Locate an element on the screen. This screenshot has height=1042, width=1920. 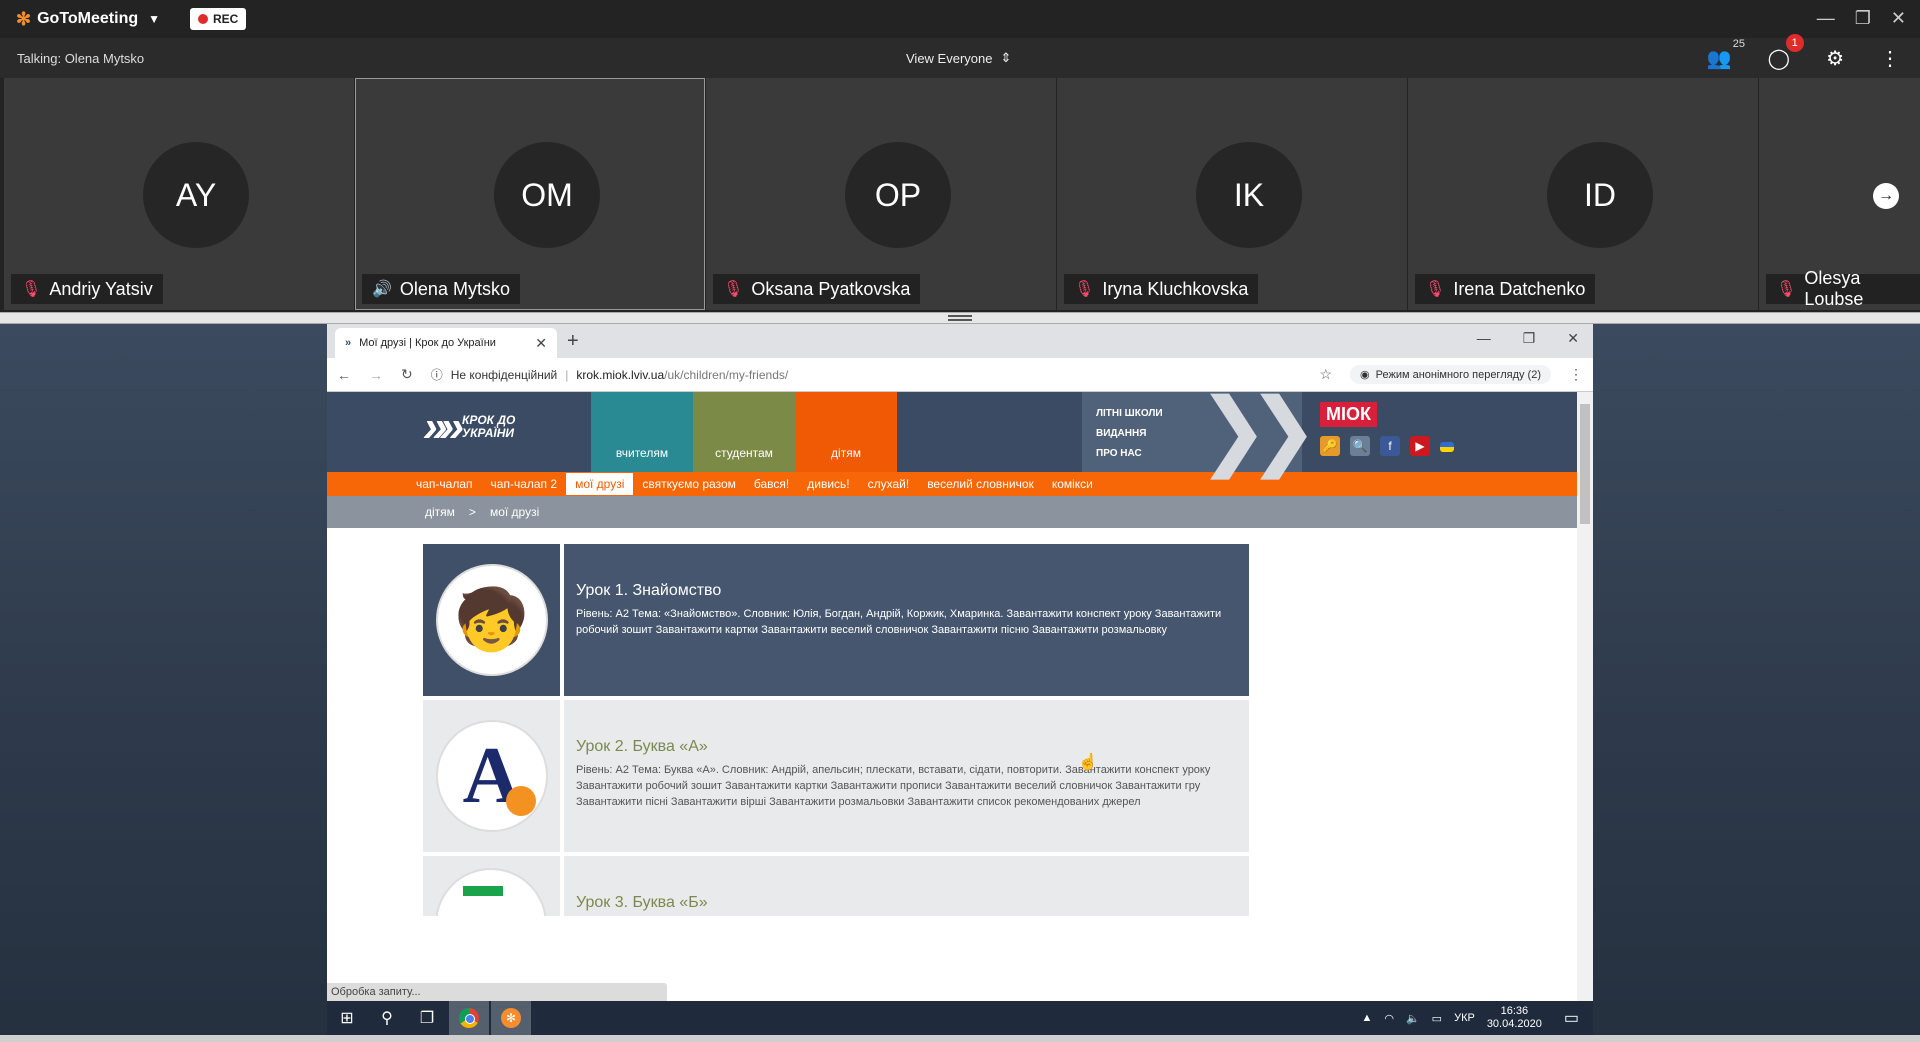
list-item: Урок 3. Буква «Б» is located at coordinates (836, 886).